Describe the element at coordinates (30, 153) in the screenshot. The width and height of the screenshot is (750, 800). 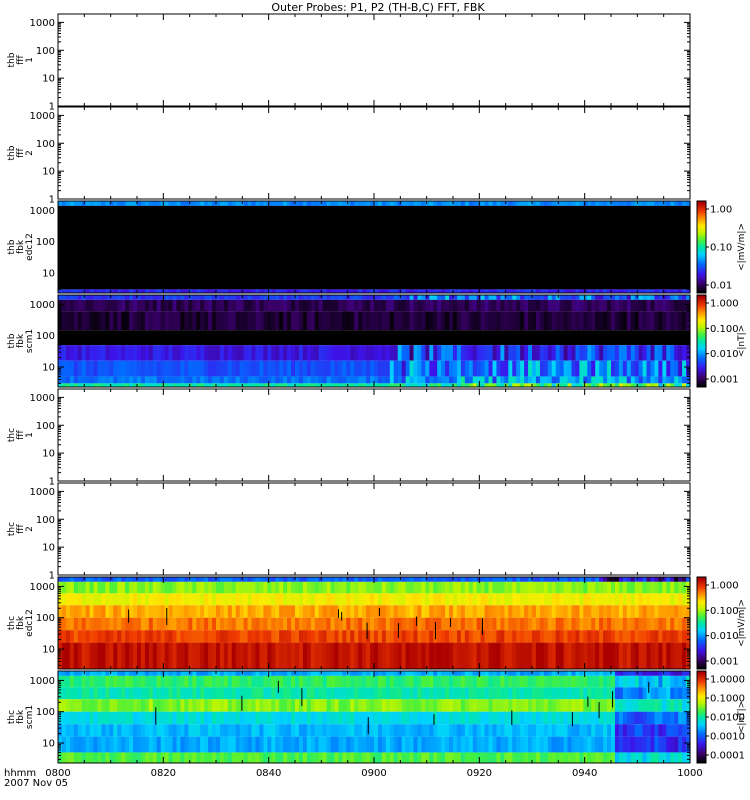
I see `y-label-line: 2` at that location.